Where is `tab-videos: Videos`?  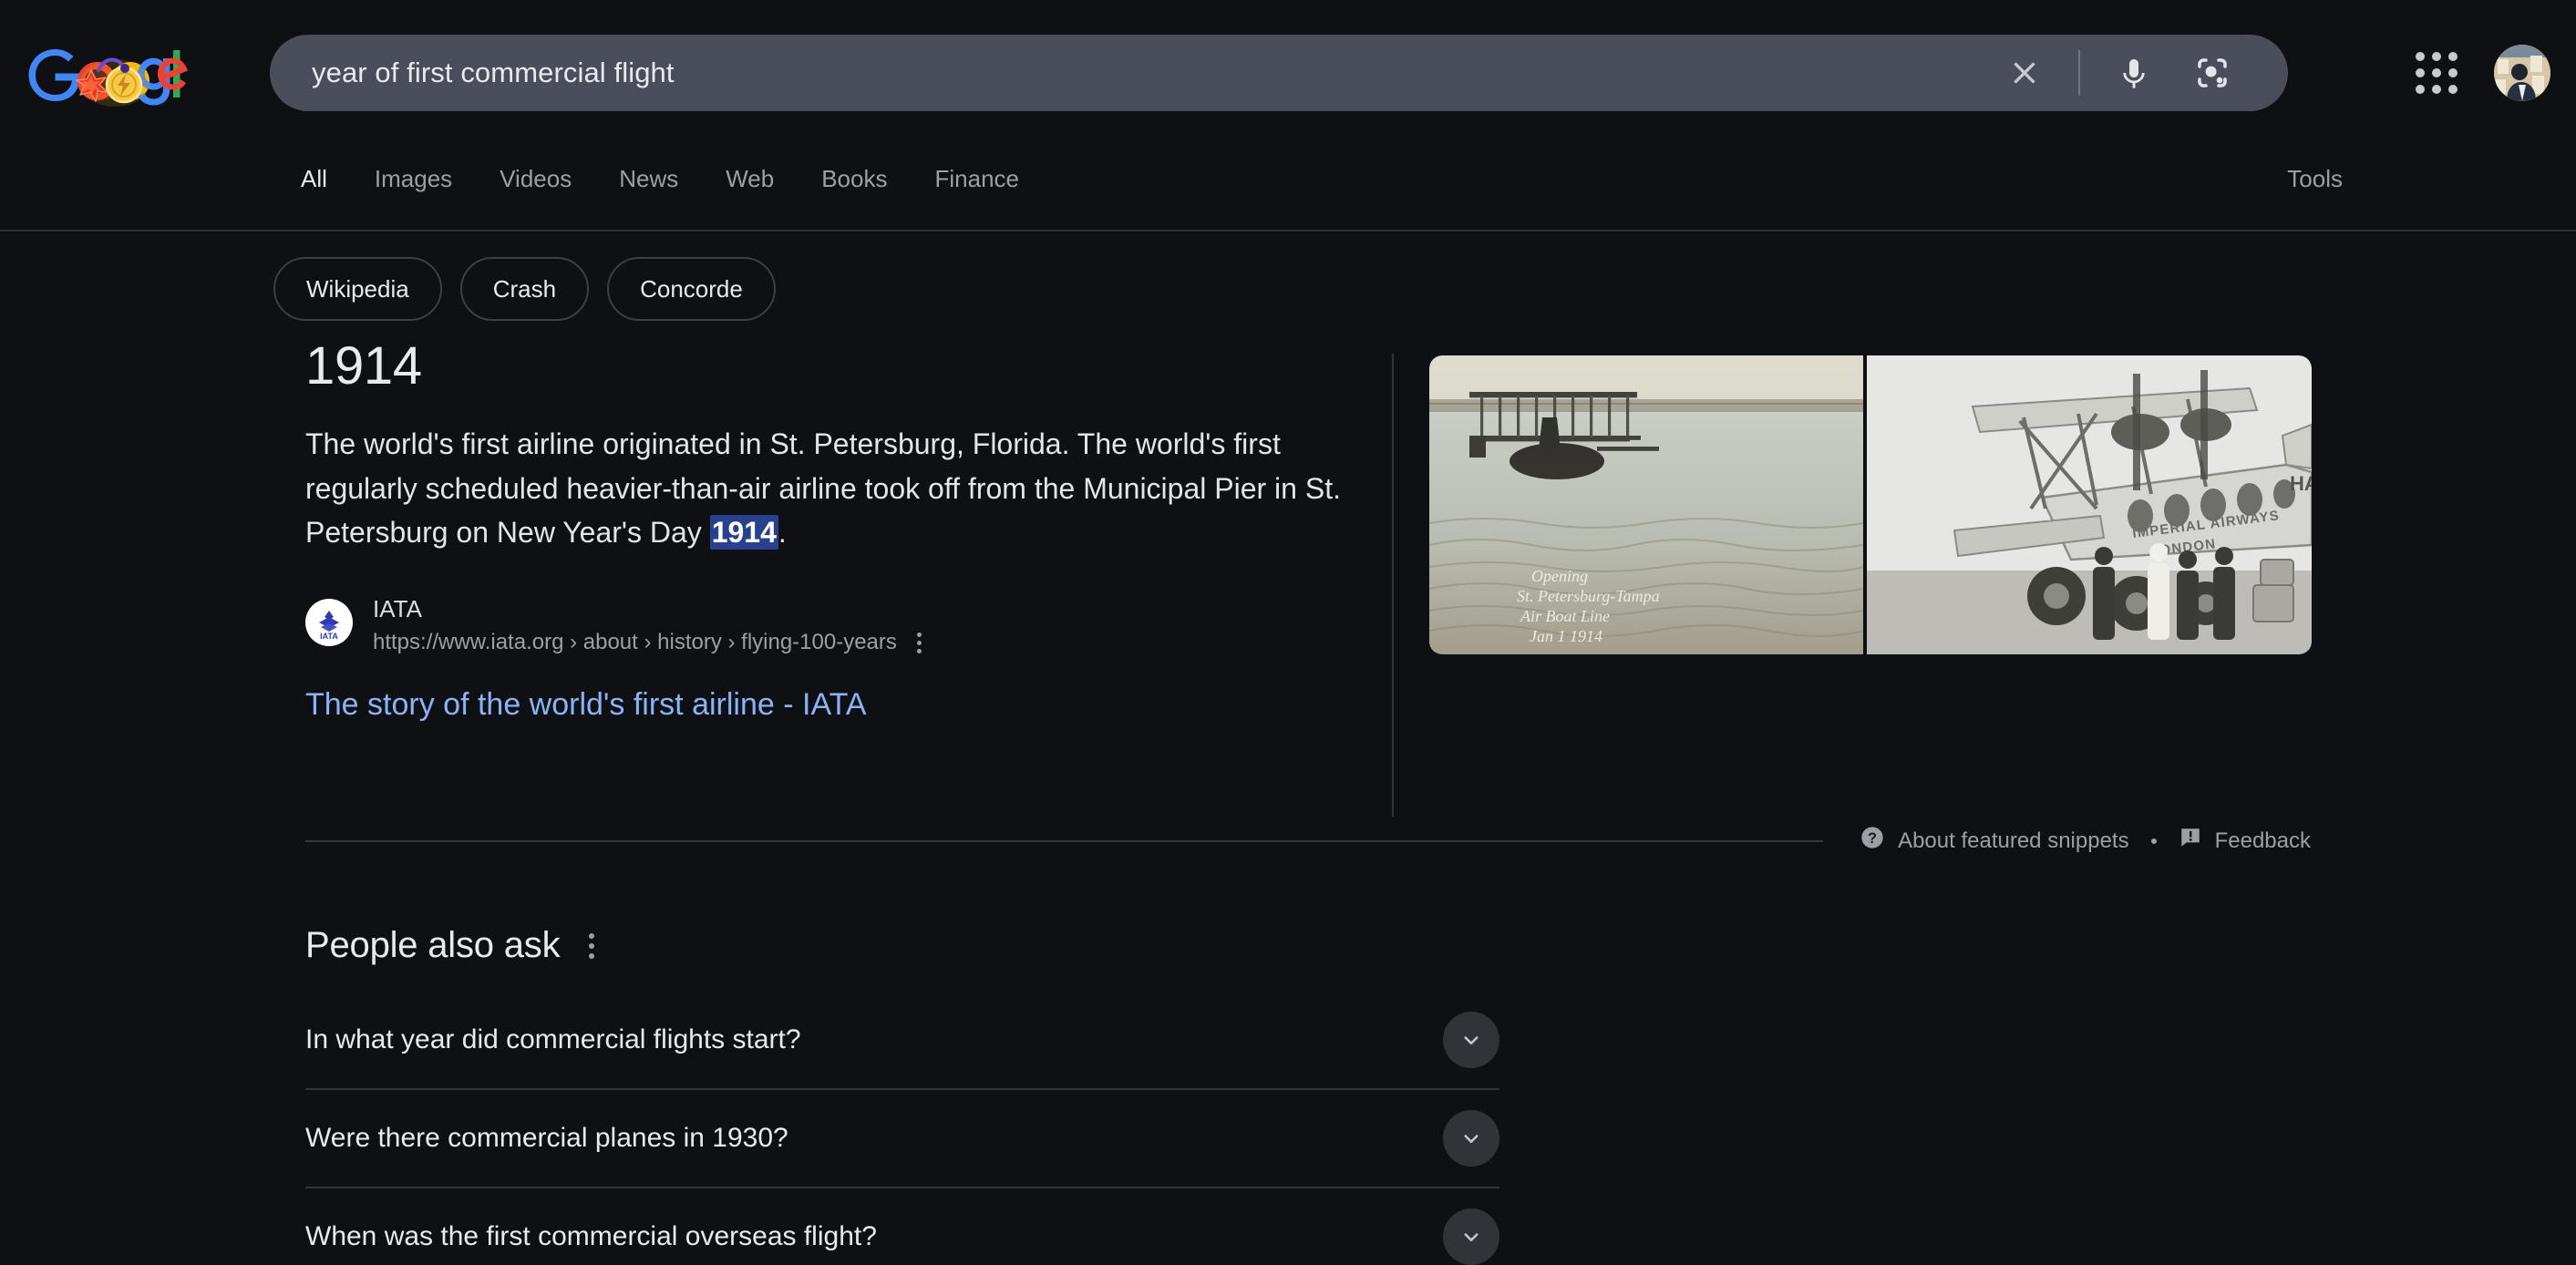 tab-videos: Videos is located at coordinates (535, 179).